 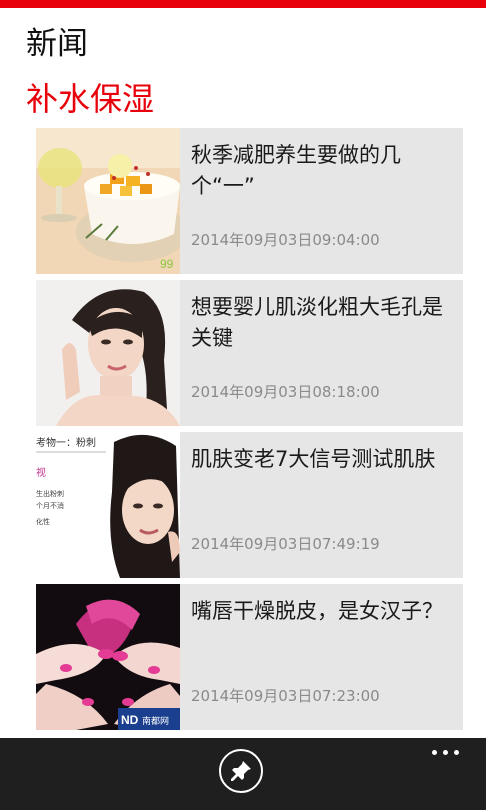 What do you see at coordinates (243, 4) in the screenshot?
I see `top-accent-bar` at bounding box center [243, 4].